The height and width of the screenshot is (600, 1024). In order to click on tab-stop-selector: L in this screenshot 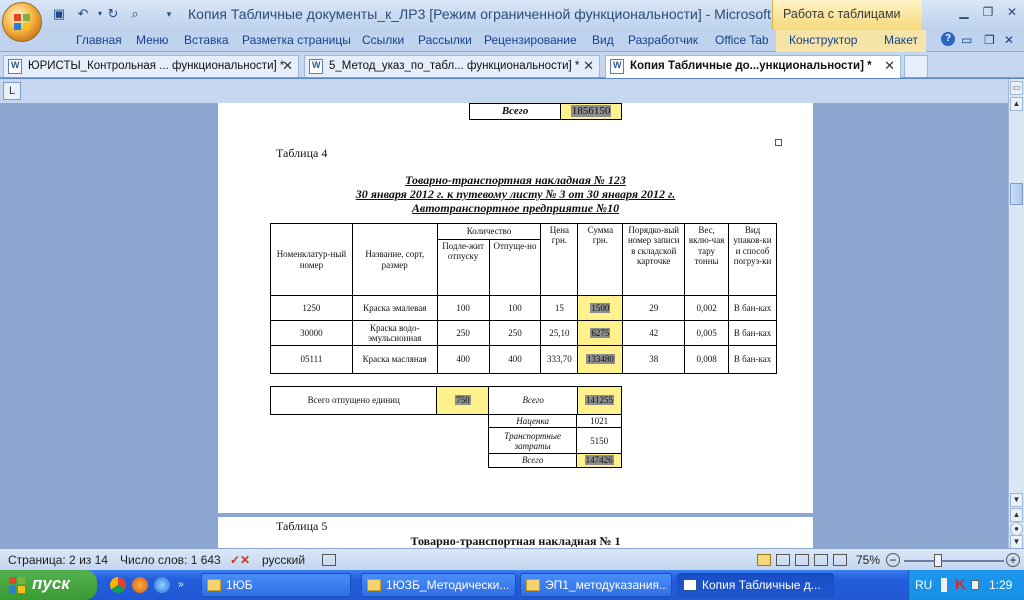, I will do `click(12, 91)`.